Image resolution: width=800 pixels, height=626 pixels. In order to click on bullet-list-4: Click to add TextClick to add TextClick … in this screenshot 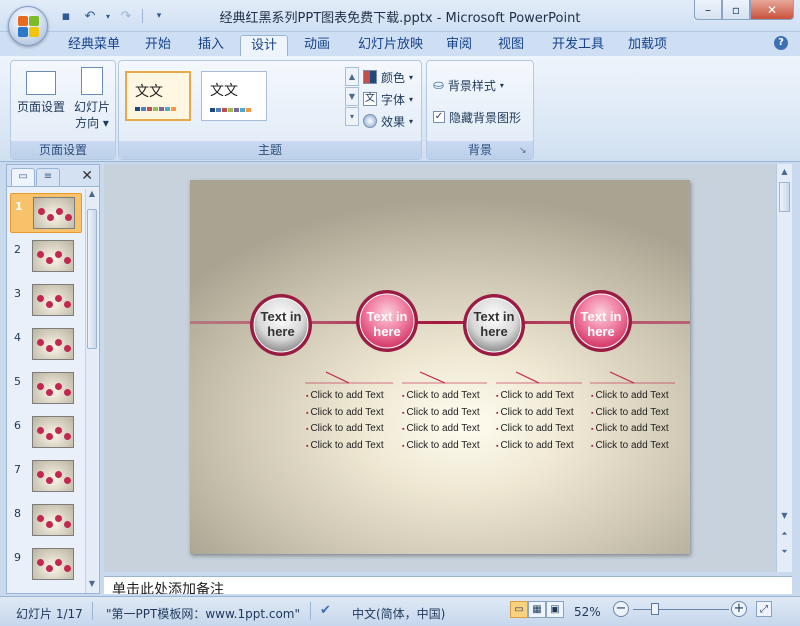, I will do `click(636, 421)`.